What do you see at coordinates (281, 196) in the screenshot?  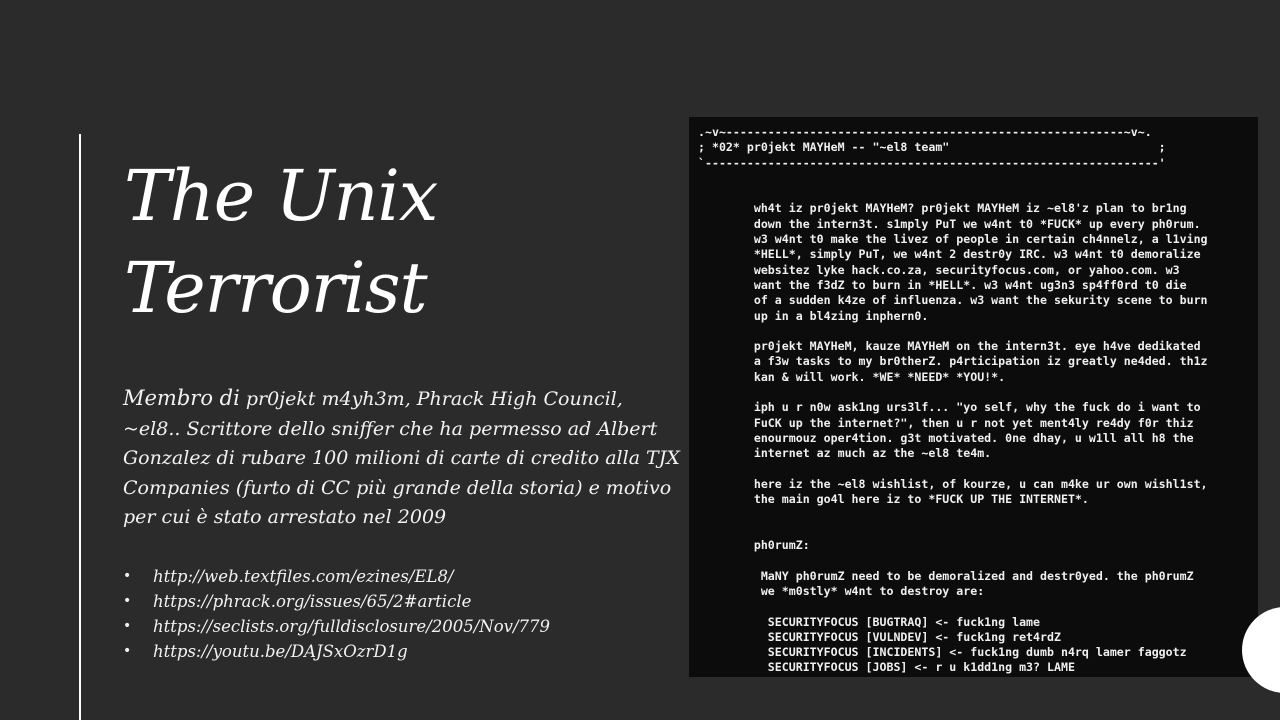 I see `title-line-1: The Unix` at bounding box center [281, 196].